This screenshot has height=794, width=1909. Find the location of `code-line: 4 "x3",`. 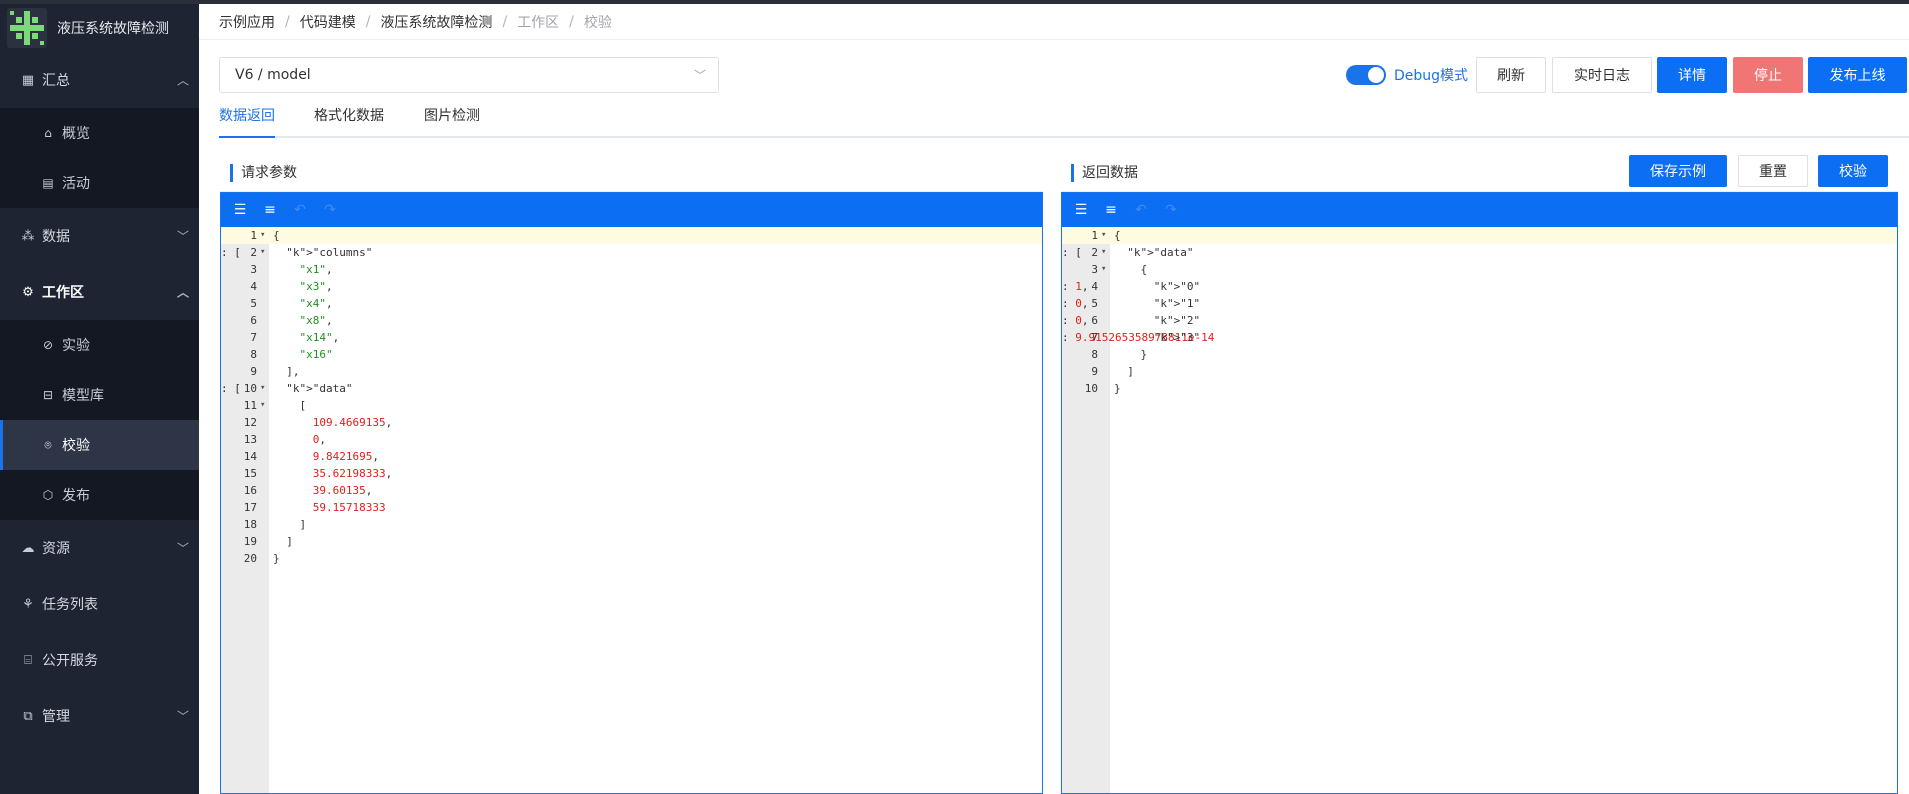

code-line: 4 "x3", is located at coordinates (291, 286).